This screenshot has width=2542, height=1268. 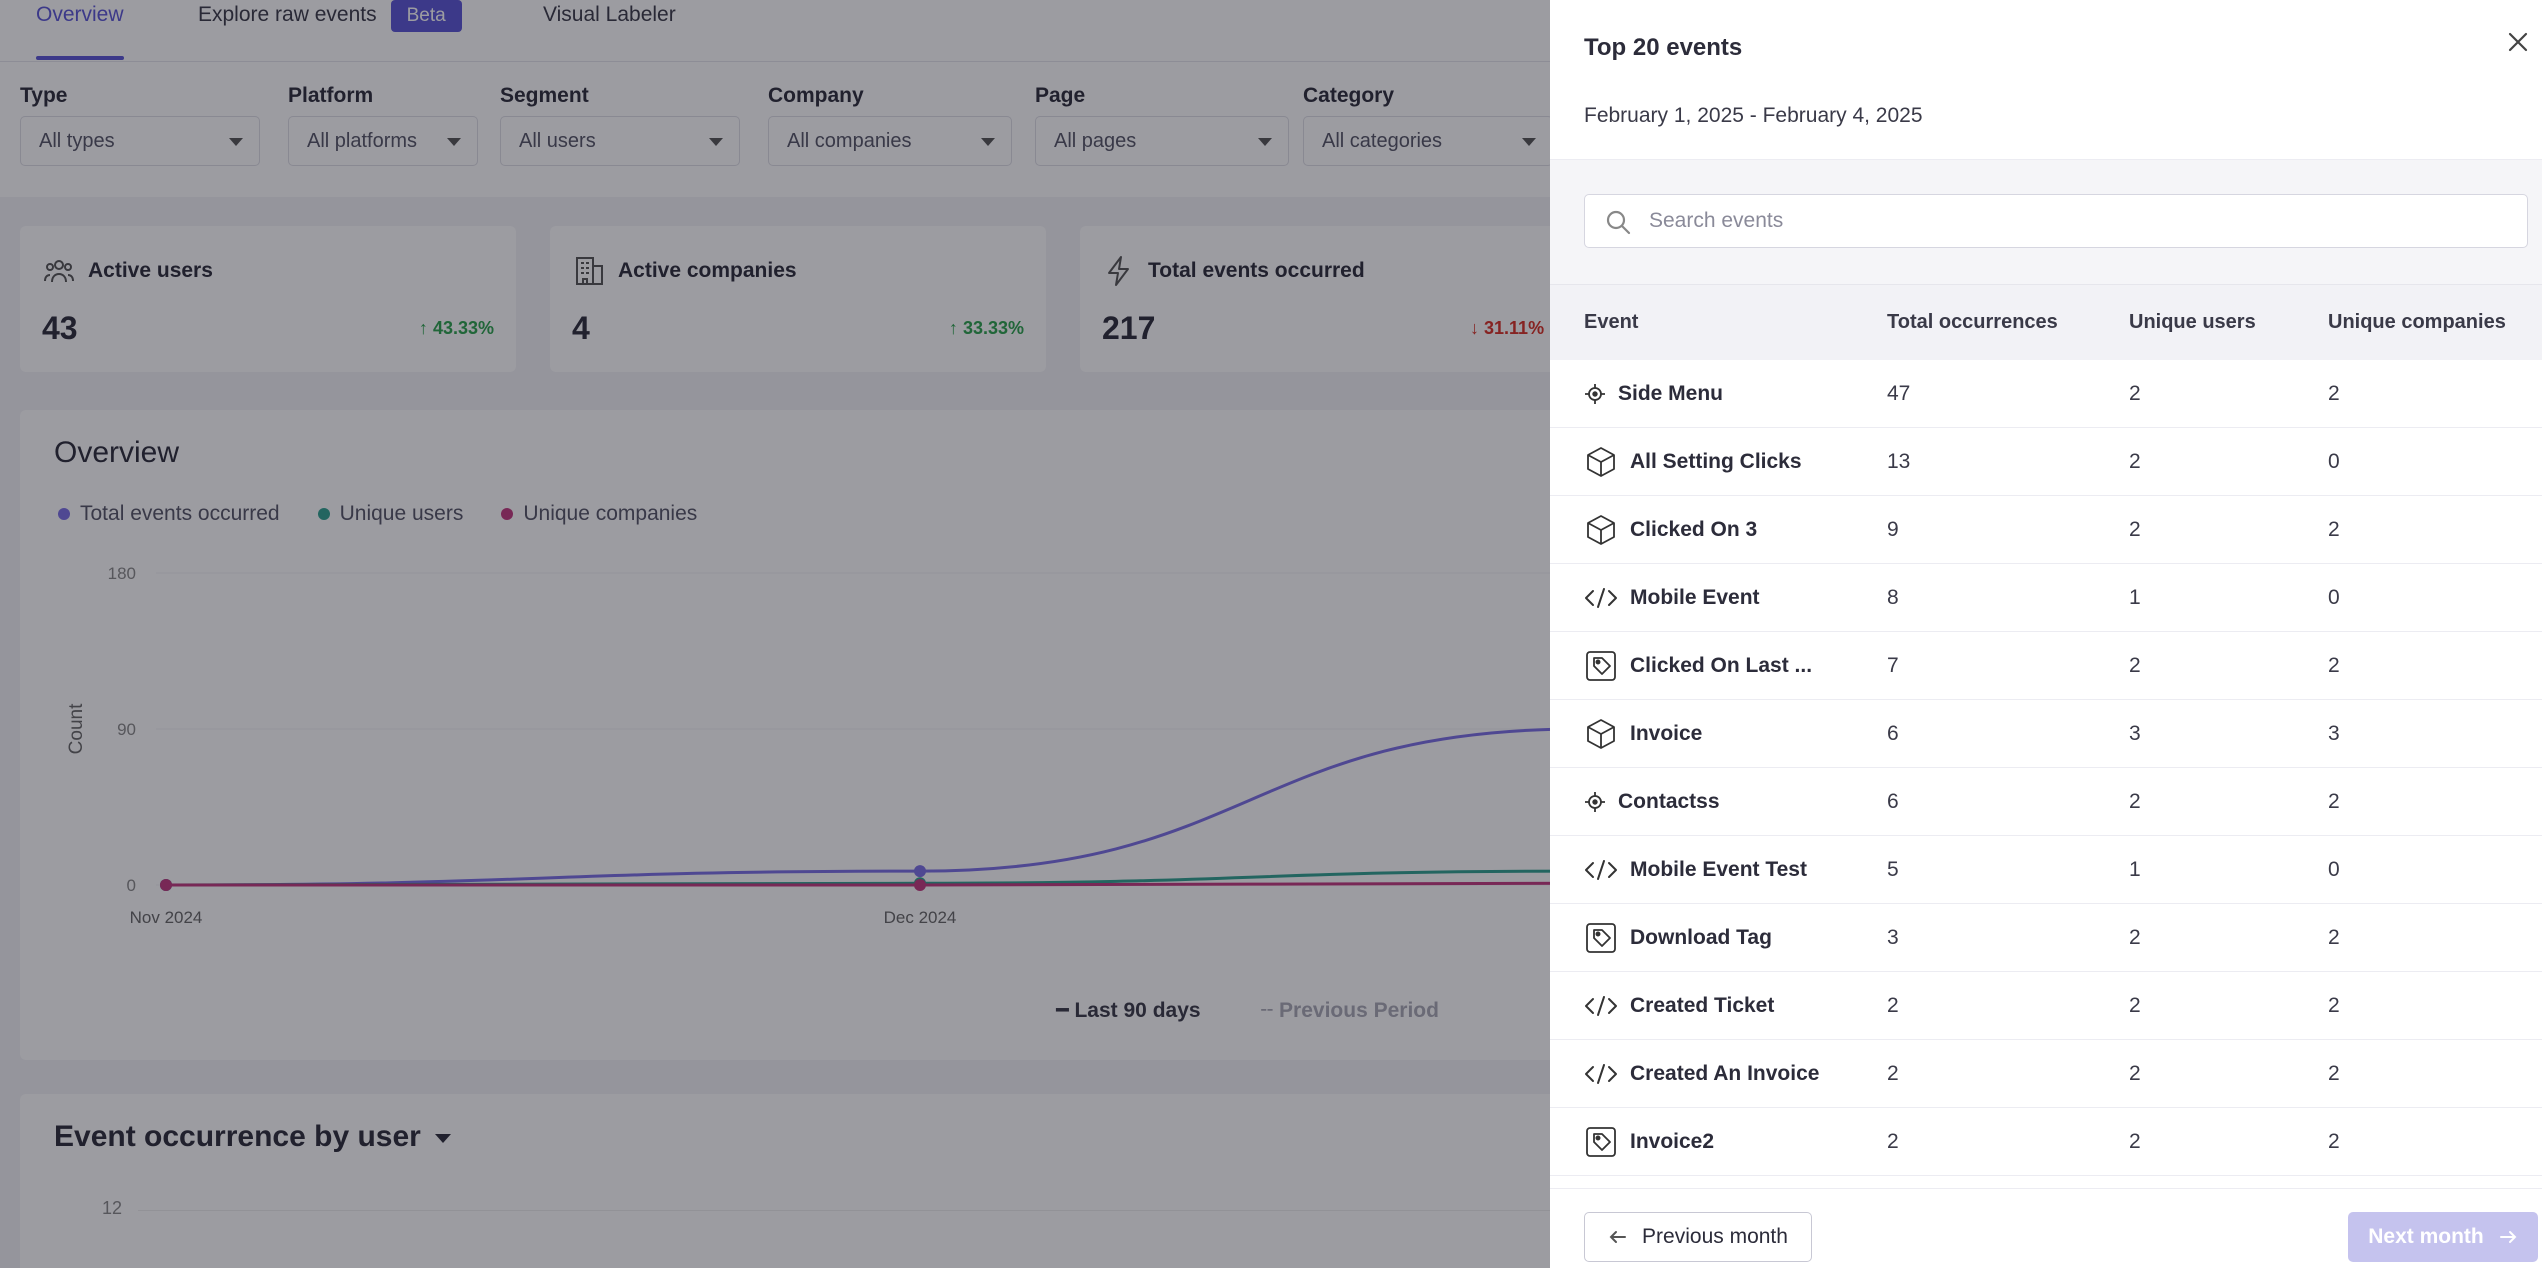 I want to click on event-cell: Download Tag, so click(x=1678, y=938).